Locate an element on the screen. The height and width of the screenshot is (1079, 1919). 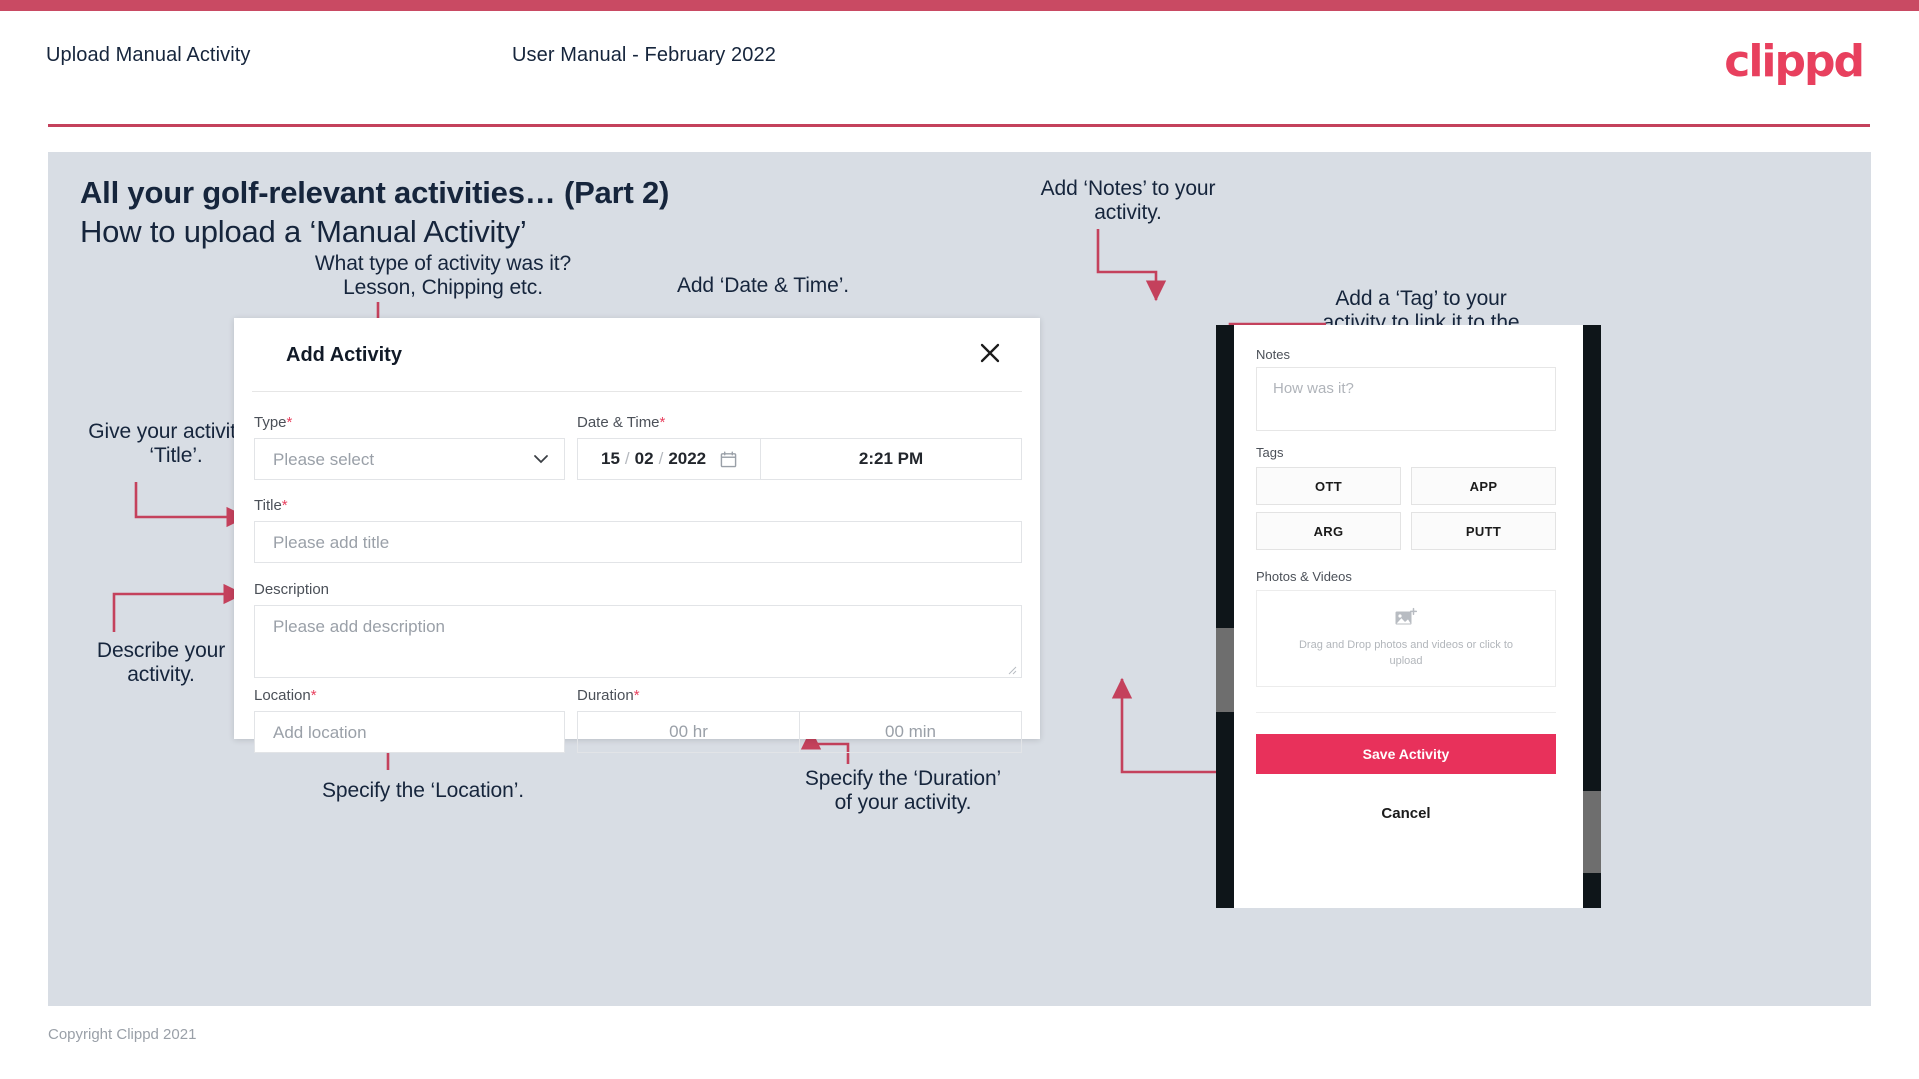
date-time-label: Date & Time* is located at coordinates (621, 422).